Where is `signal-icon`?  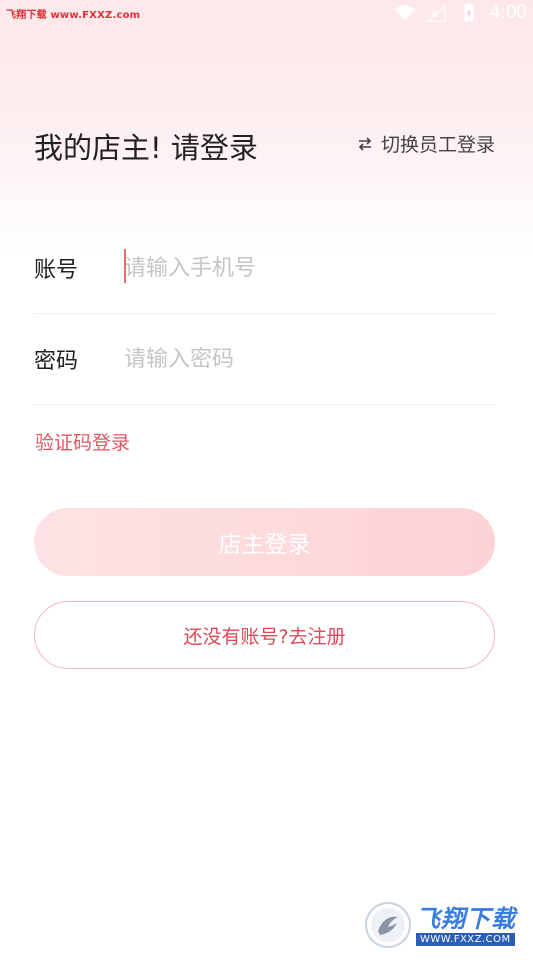 signal-icon is located at coordinates (436, 12).